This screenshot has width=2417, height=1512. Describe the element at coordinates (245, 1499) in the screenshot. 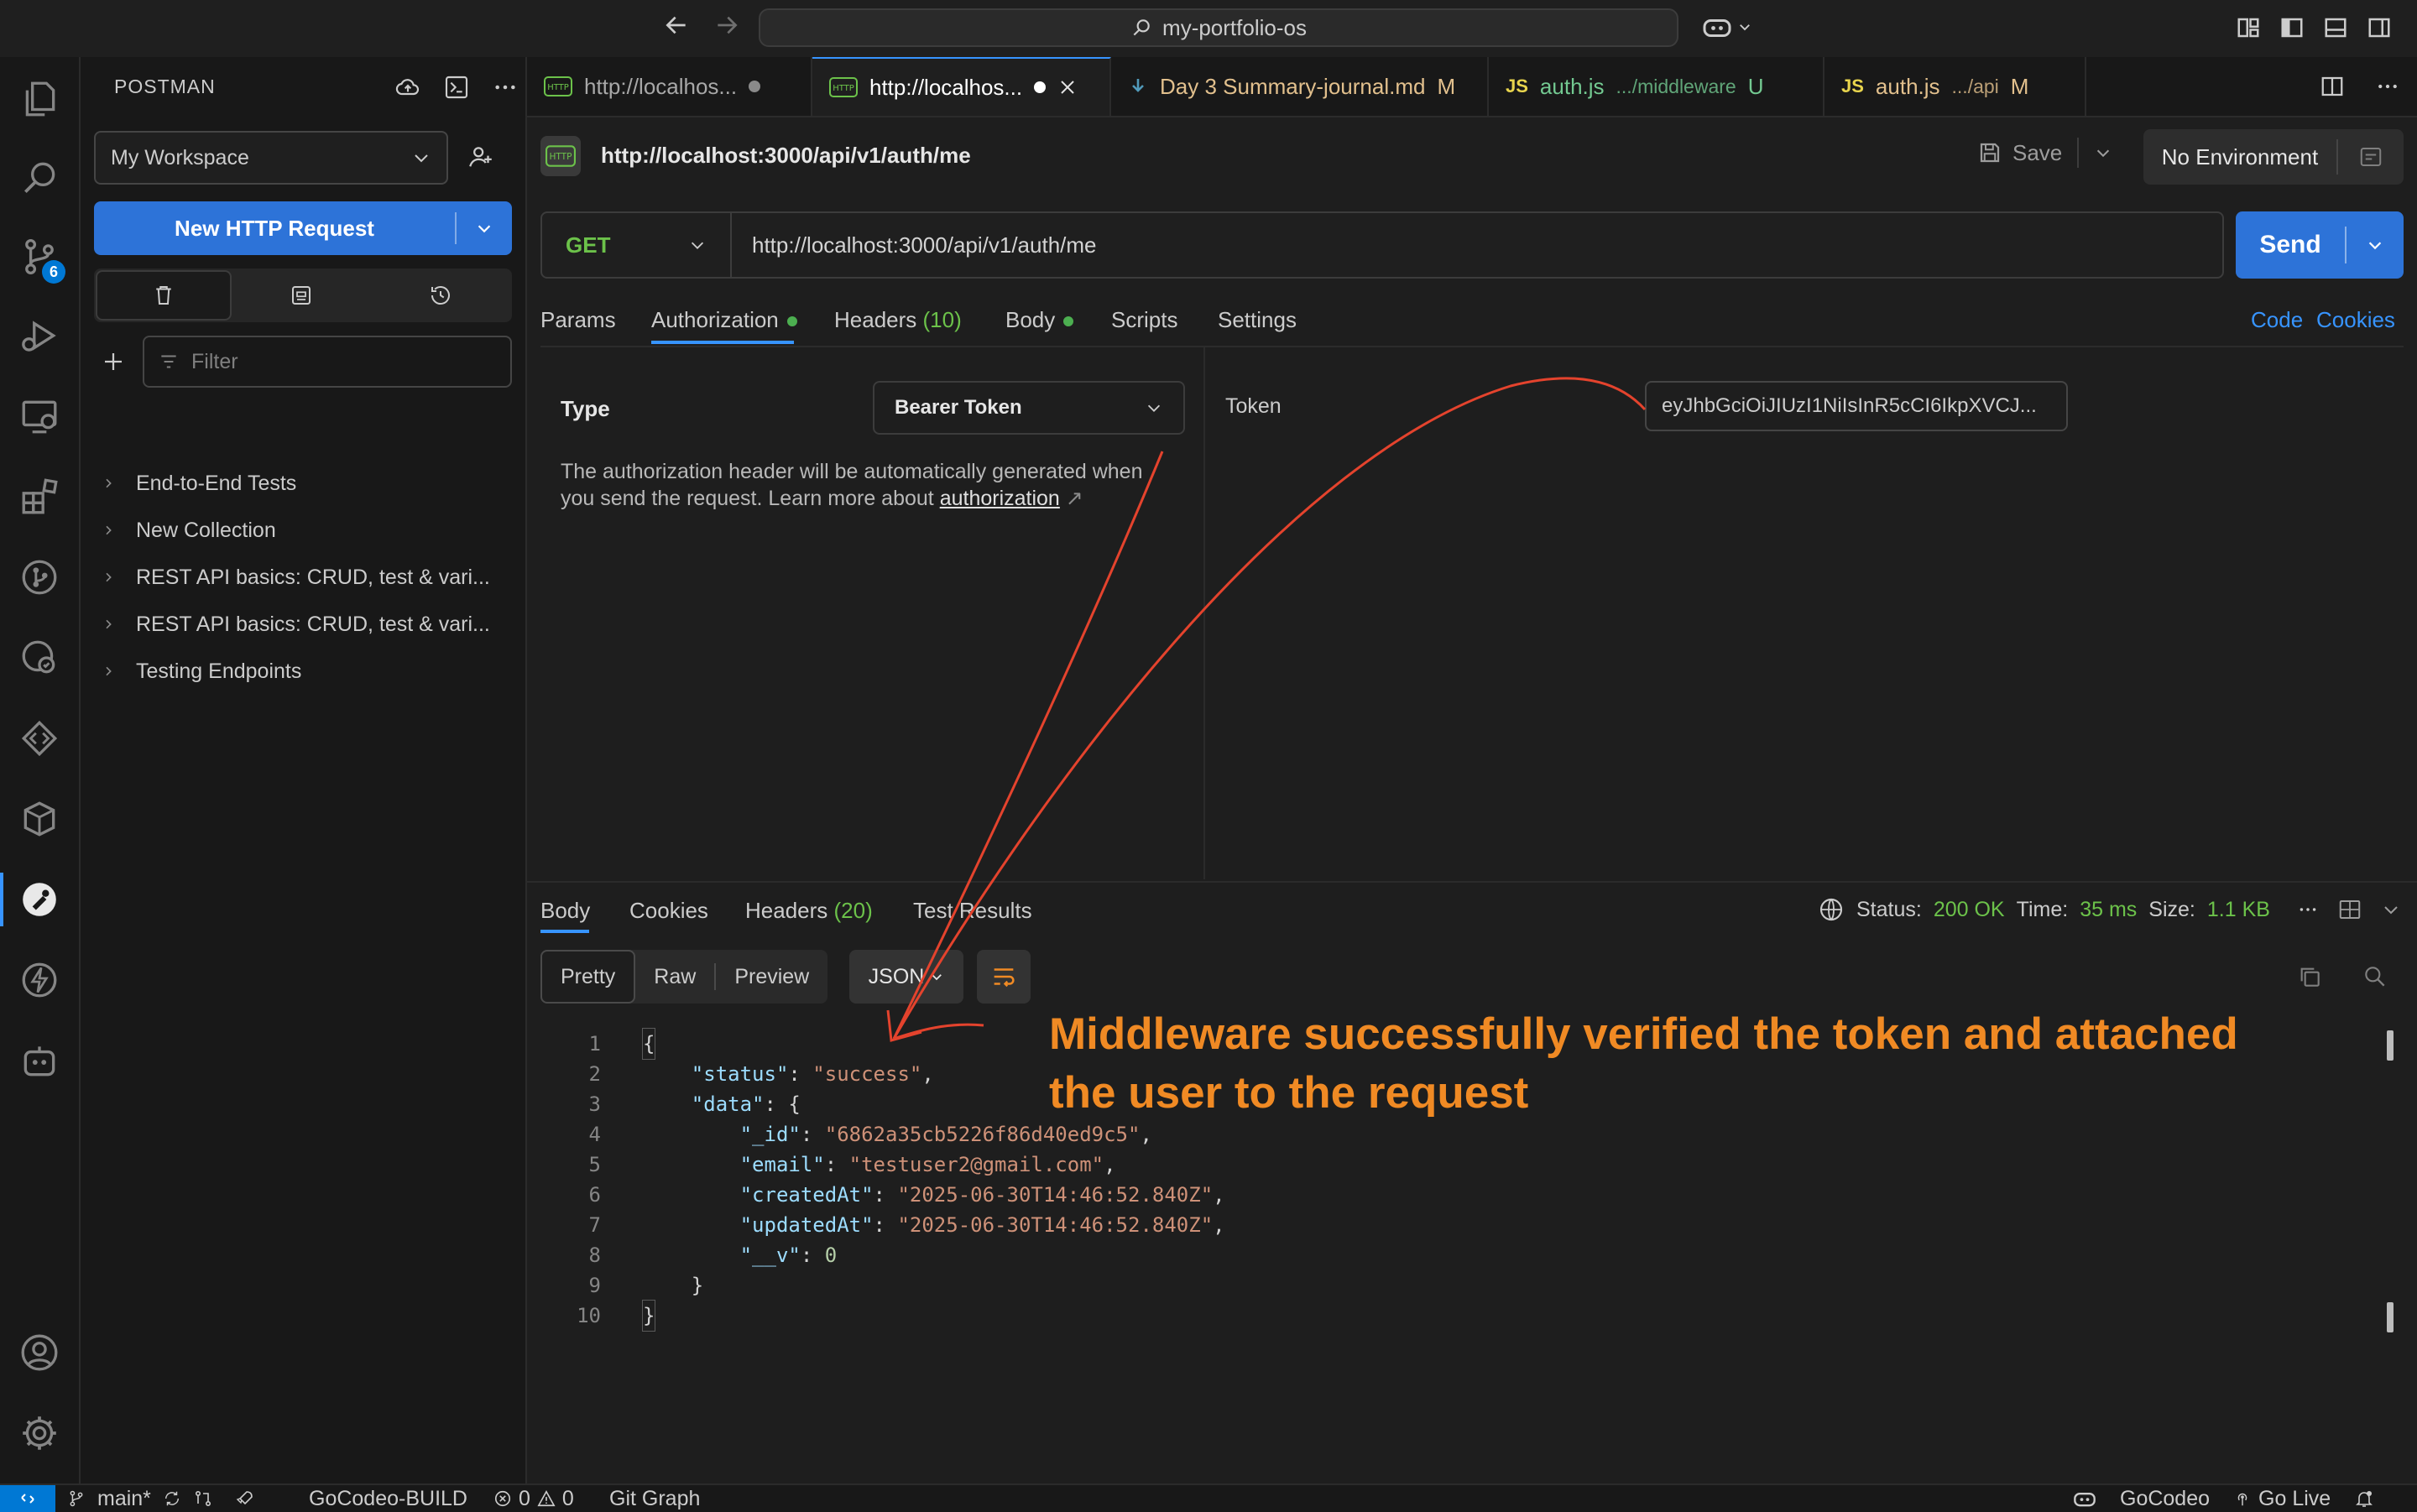

I see `rocket-icon` at that location.